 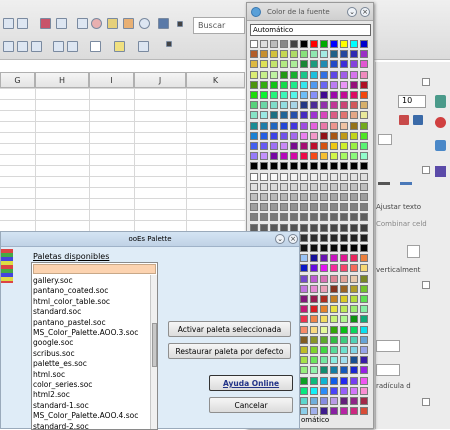 What do you see at coordinates (406, 183) in the screenshot?
I see `align-center-icon` at bounding box center [406, 183].